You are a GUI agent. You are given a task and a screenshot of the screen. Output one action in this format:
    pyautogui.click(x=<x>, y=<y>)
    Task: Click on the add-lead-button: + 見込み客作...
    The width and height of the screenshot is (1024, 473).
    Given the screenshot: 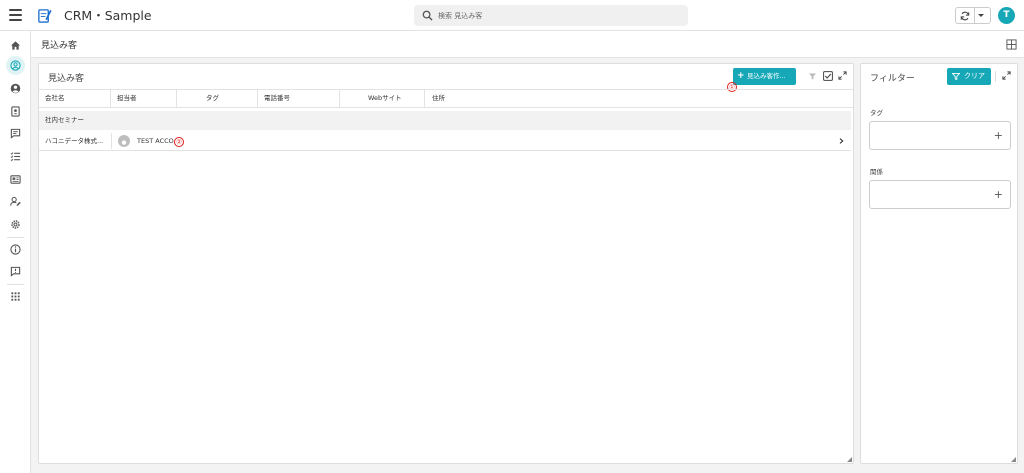 What is the action you would take?
    pyautogui.click(x=764, y=76)
    